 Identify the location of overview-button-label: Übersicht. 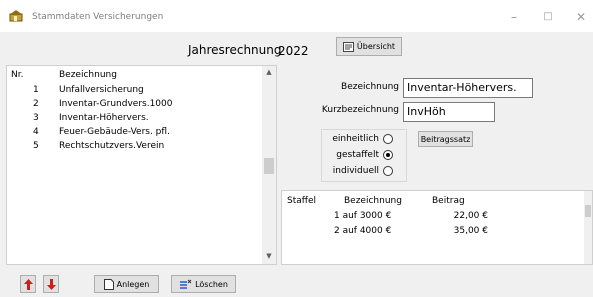
(376, 46).